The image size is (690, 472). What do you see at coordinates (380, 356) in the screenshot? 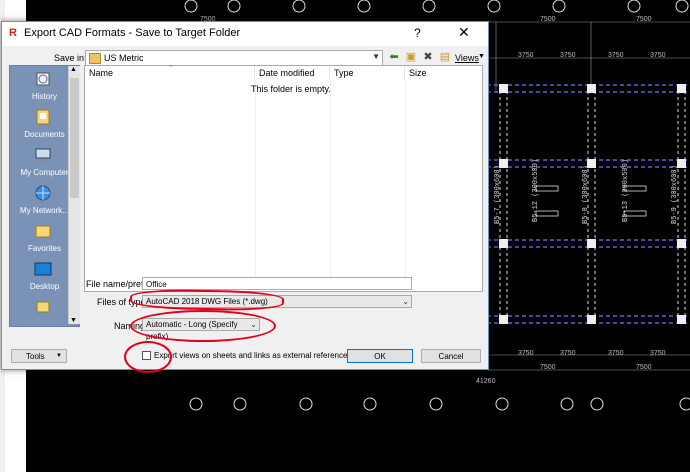
I see `ok-button: OK` at bounding box center [380, 356].